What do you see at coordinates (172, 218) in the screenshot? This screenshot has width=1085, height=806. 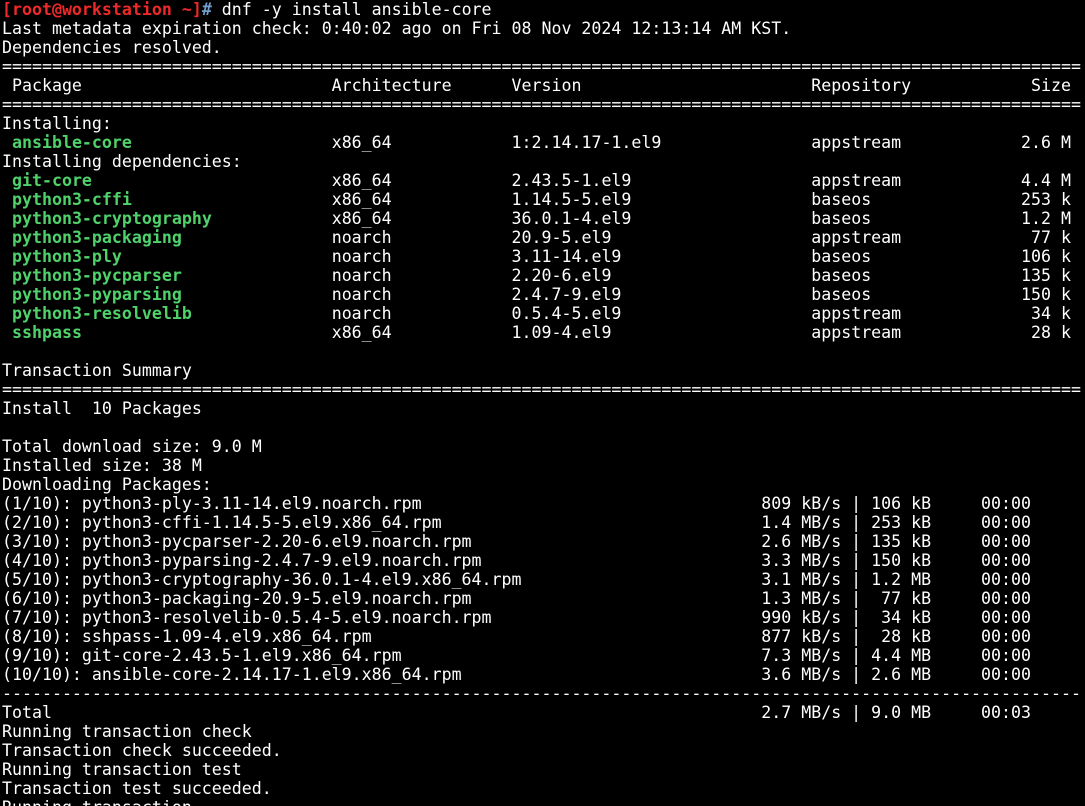 I see `package-name: python3-cryptography` at bounding box center [172, 218].